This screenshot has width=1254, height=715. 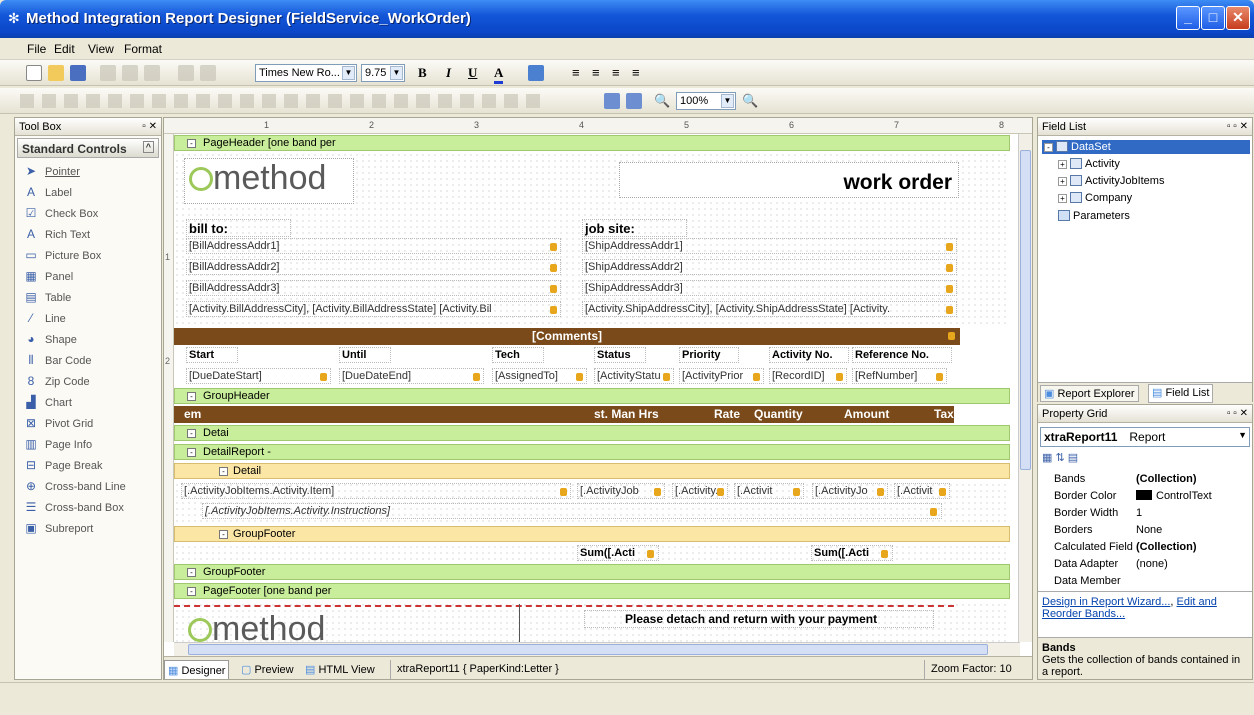 What do you see at coordinates (365, 355) in the screenshot?
I see `column-header-label: Until` at bounding box center [365, 355].